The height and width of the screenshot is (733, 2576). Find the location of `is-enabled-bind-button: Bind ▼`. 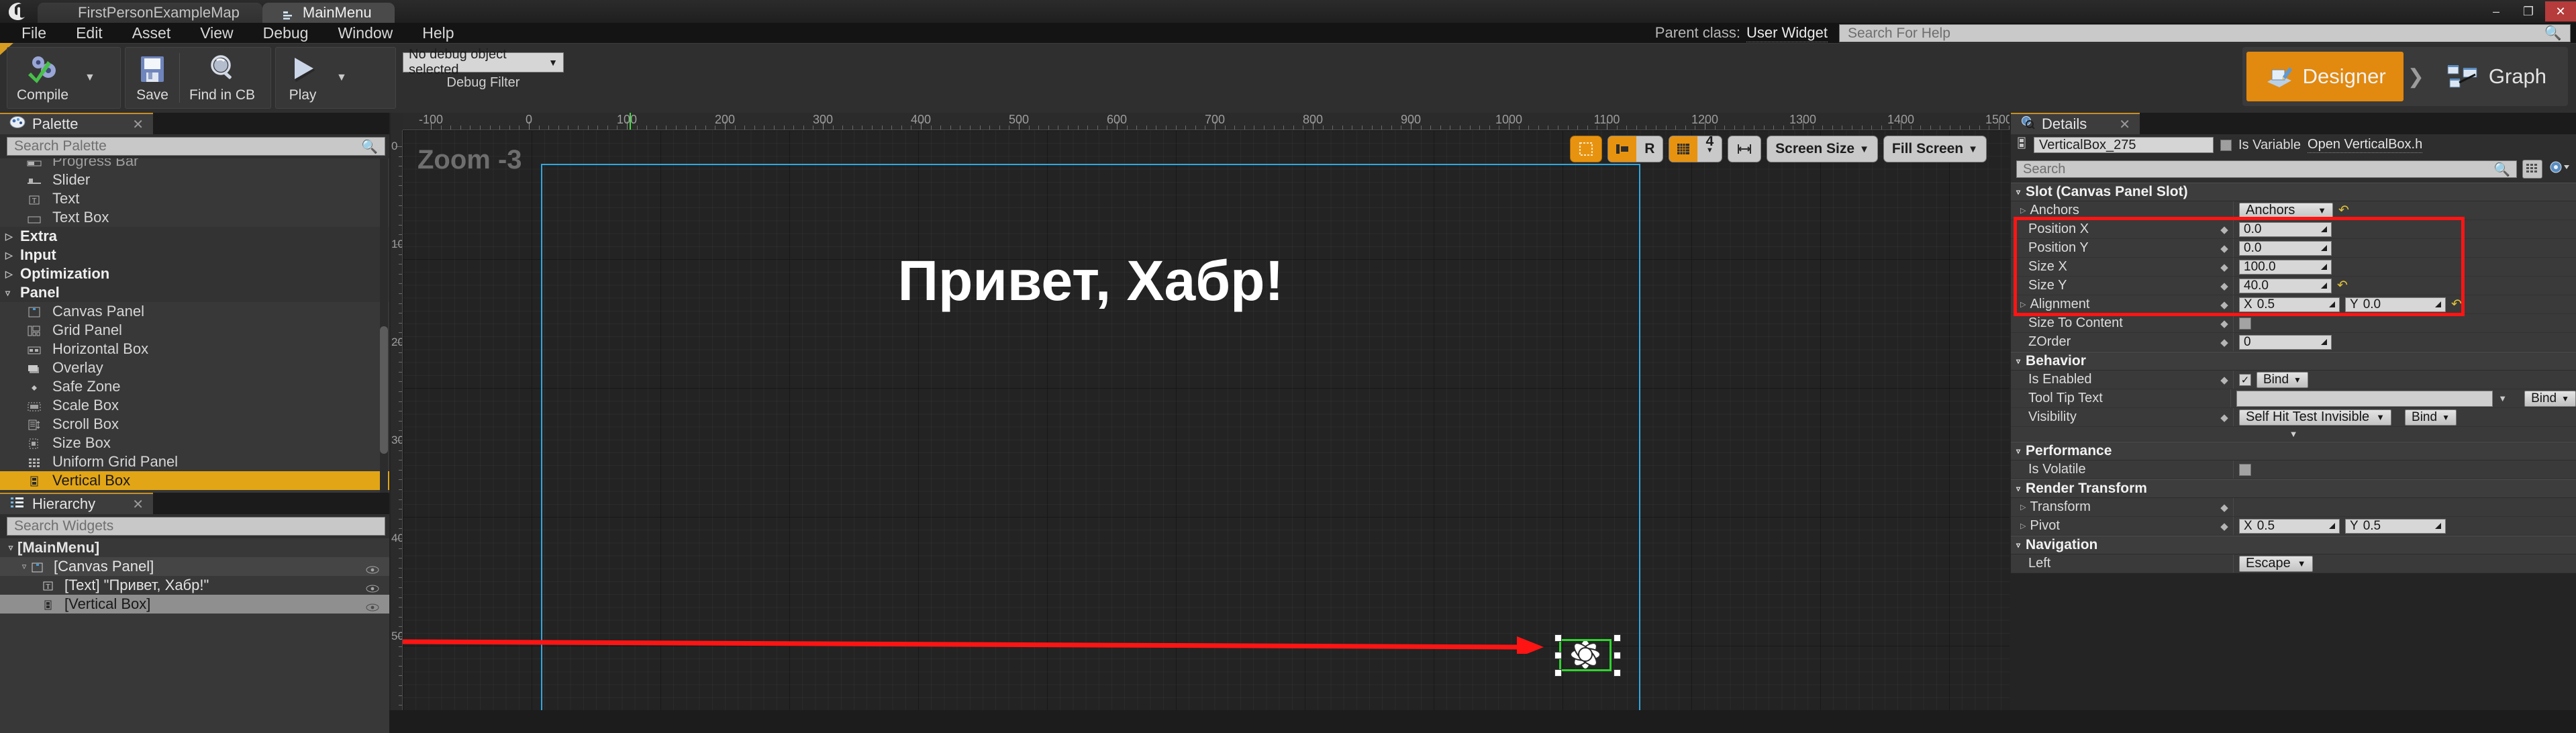

is-enabled-bind-button: Bind ▼ is located at coordinates (2282, 379).